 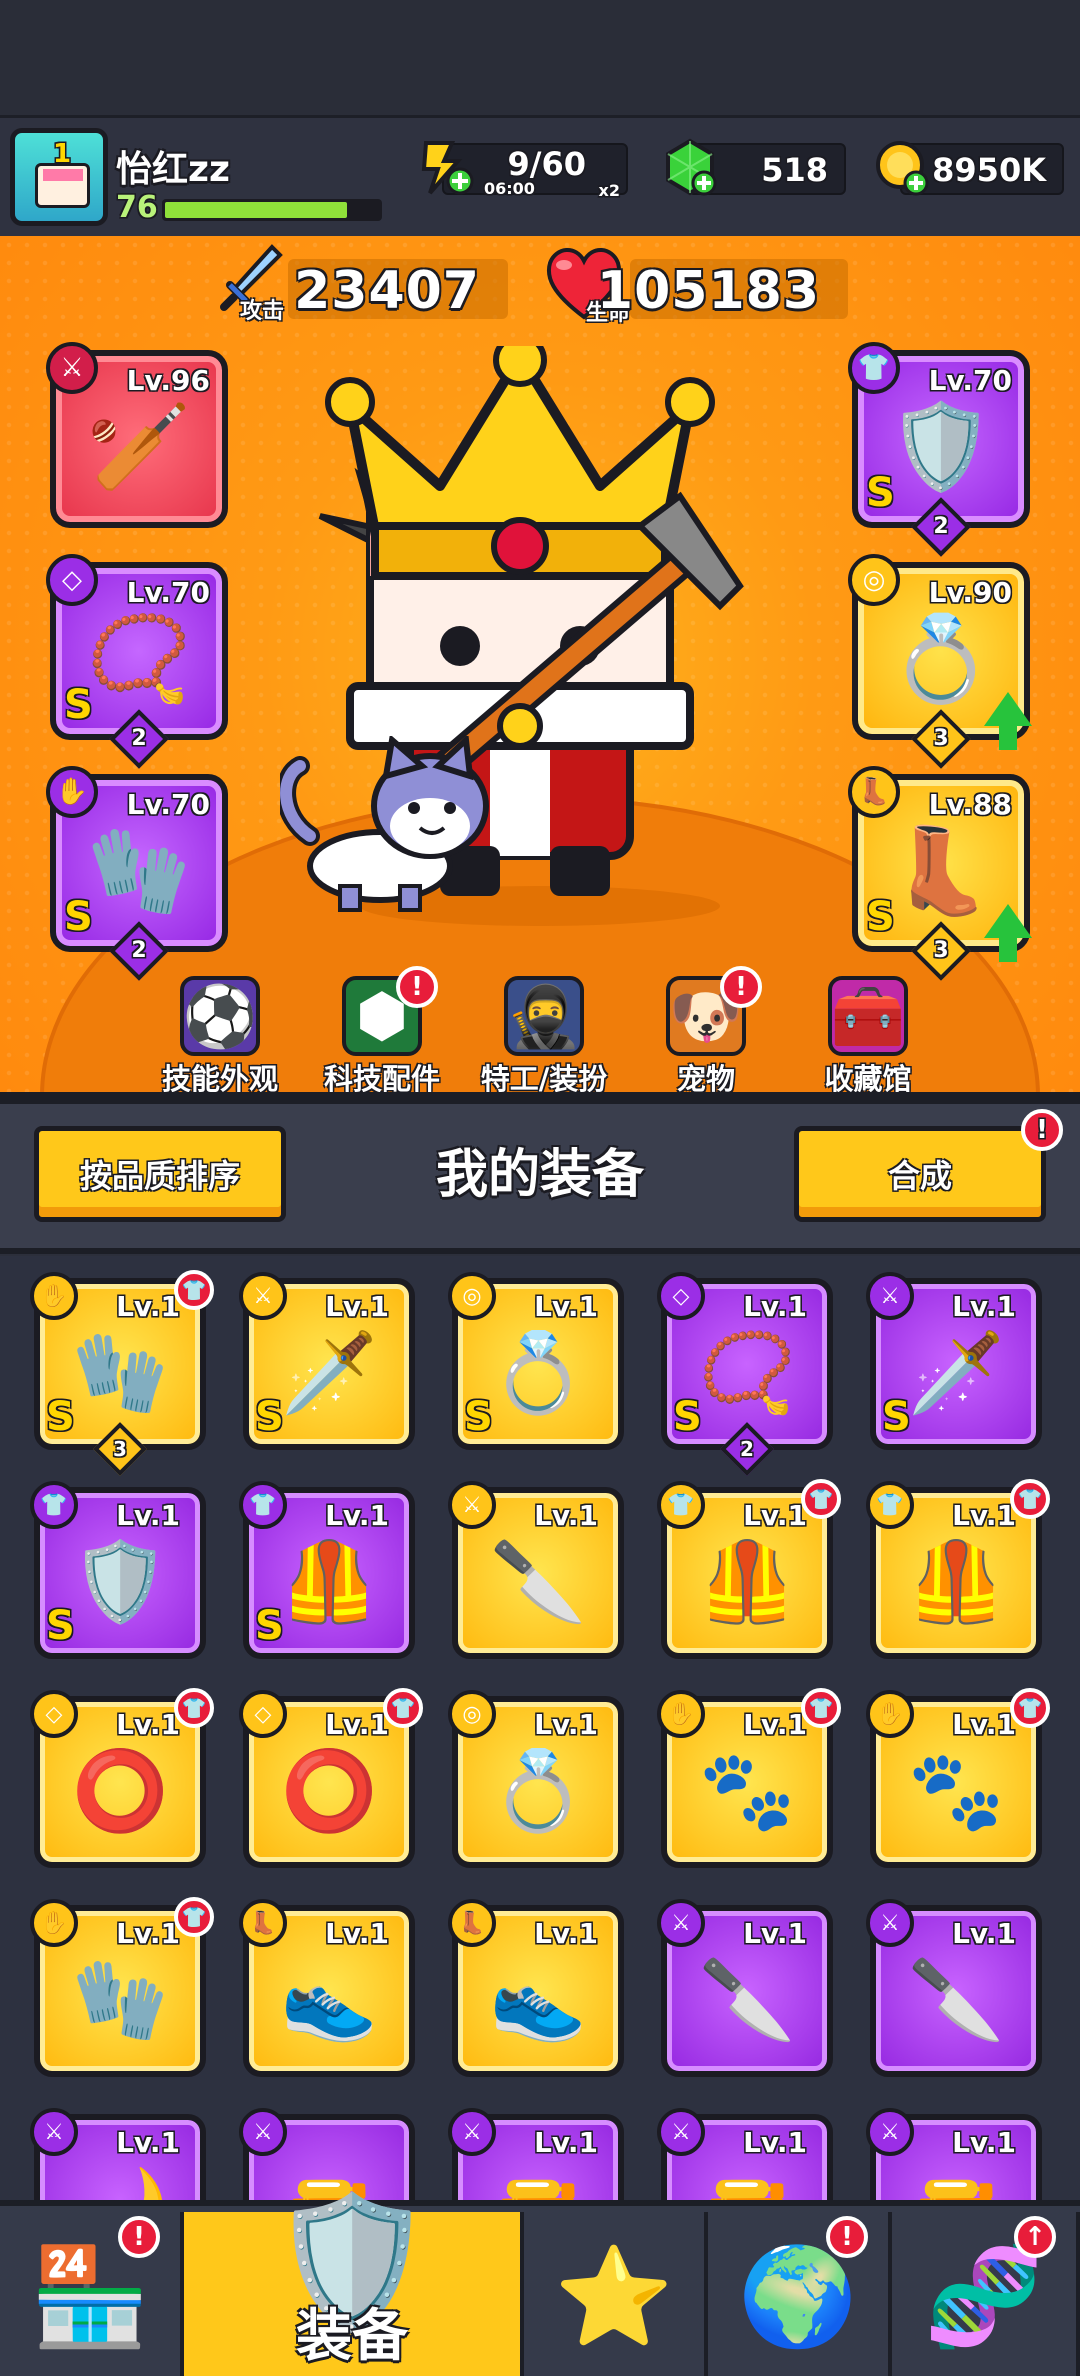 I want to click on gem-counter: 518, so click(x=756, y=167).